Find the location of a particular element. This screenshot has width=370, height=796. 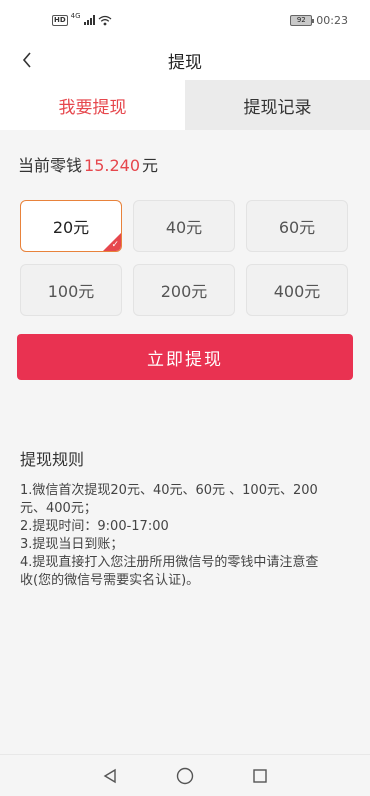

back-button is located at coordinates (27, 60).